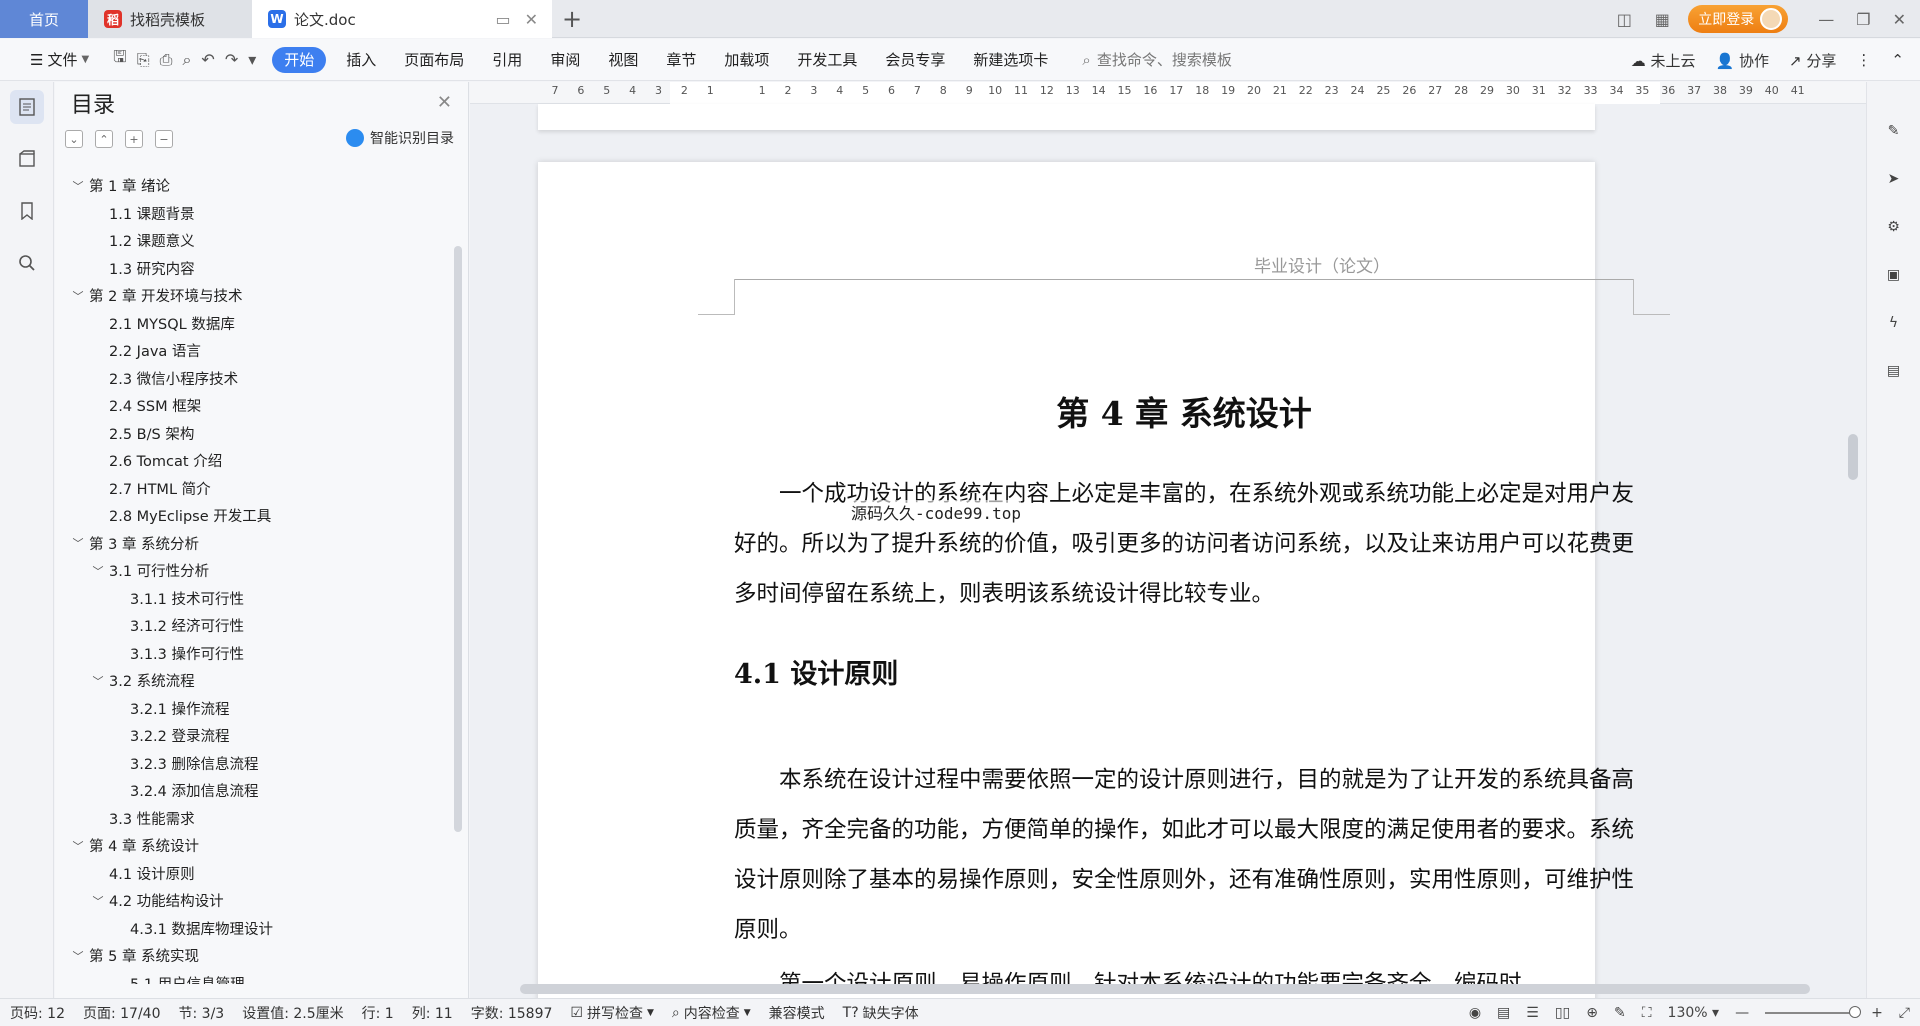  I want to click on toc-item: 1.2 课题意义, so click(253, 241).